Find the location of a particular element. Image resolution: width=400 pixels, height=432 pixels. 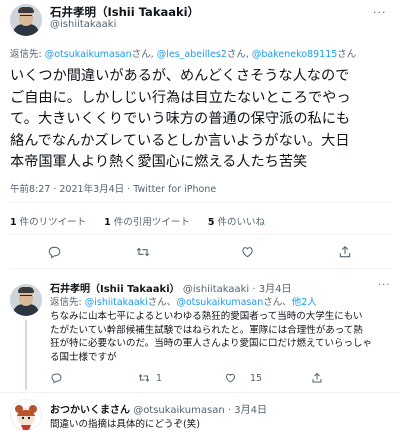

tweet-stats: 1 件のリツイート 1 件の引用ツイート 5 件のいいね is located at coordinates (137, 221).